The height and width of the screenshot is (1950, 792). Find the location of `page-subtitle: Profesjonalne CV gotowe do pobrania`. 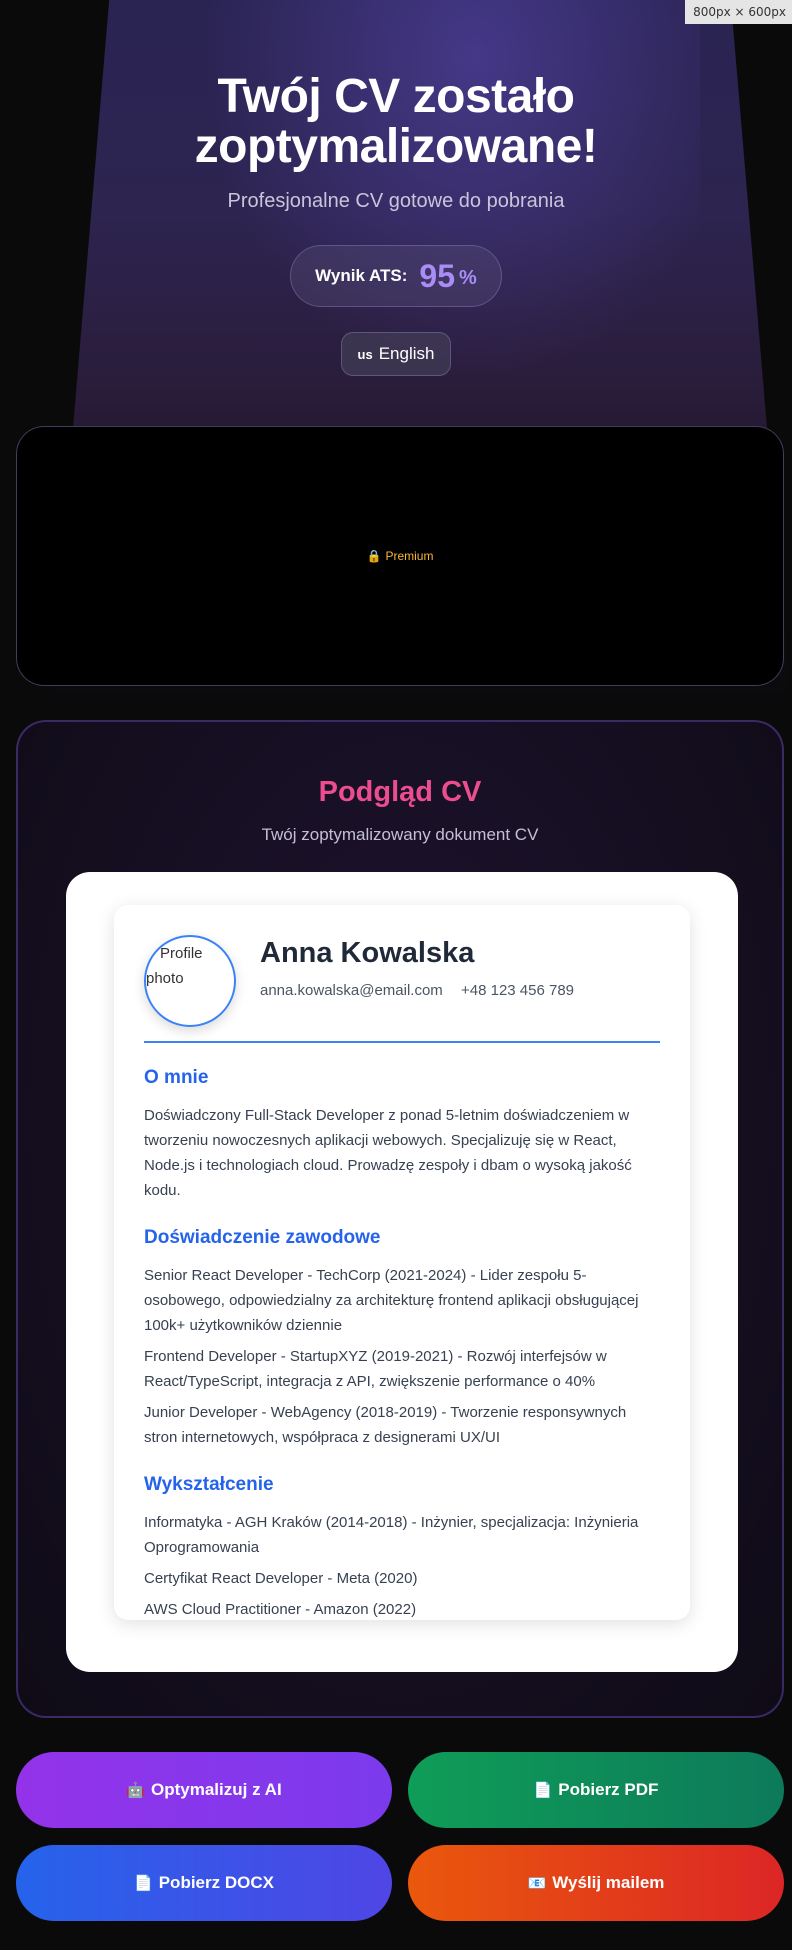

page-subtitle: Profesjonalne CV gotowe do pobrania is located at coordinates (396, 201).